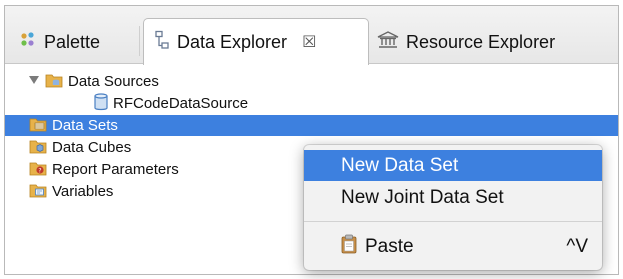 Image resolution: width=623 pixels, height=279 pixels. I want to click on data-explorer-icon, so click(162, 42).